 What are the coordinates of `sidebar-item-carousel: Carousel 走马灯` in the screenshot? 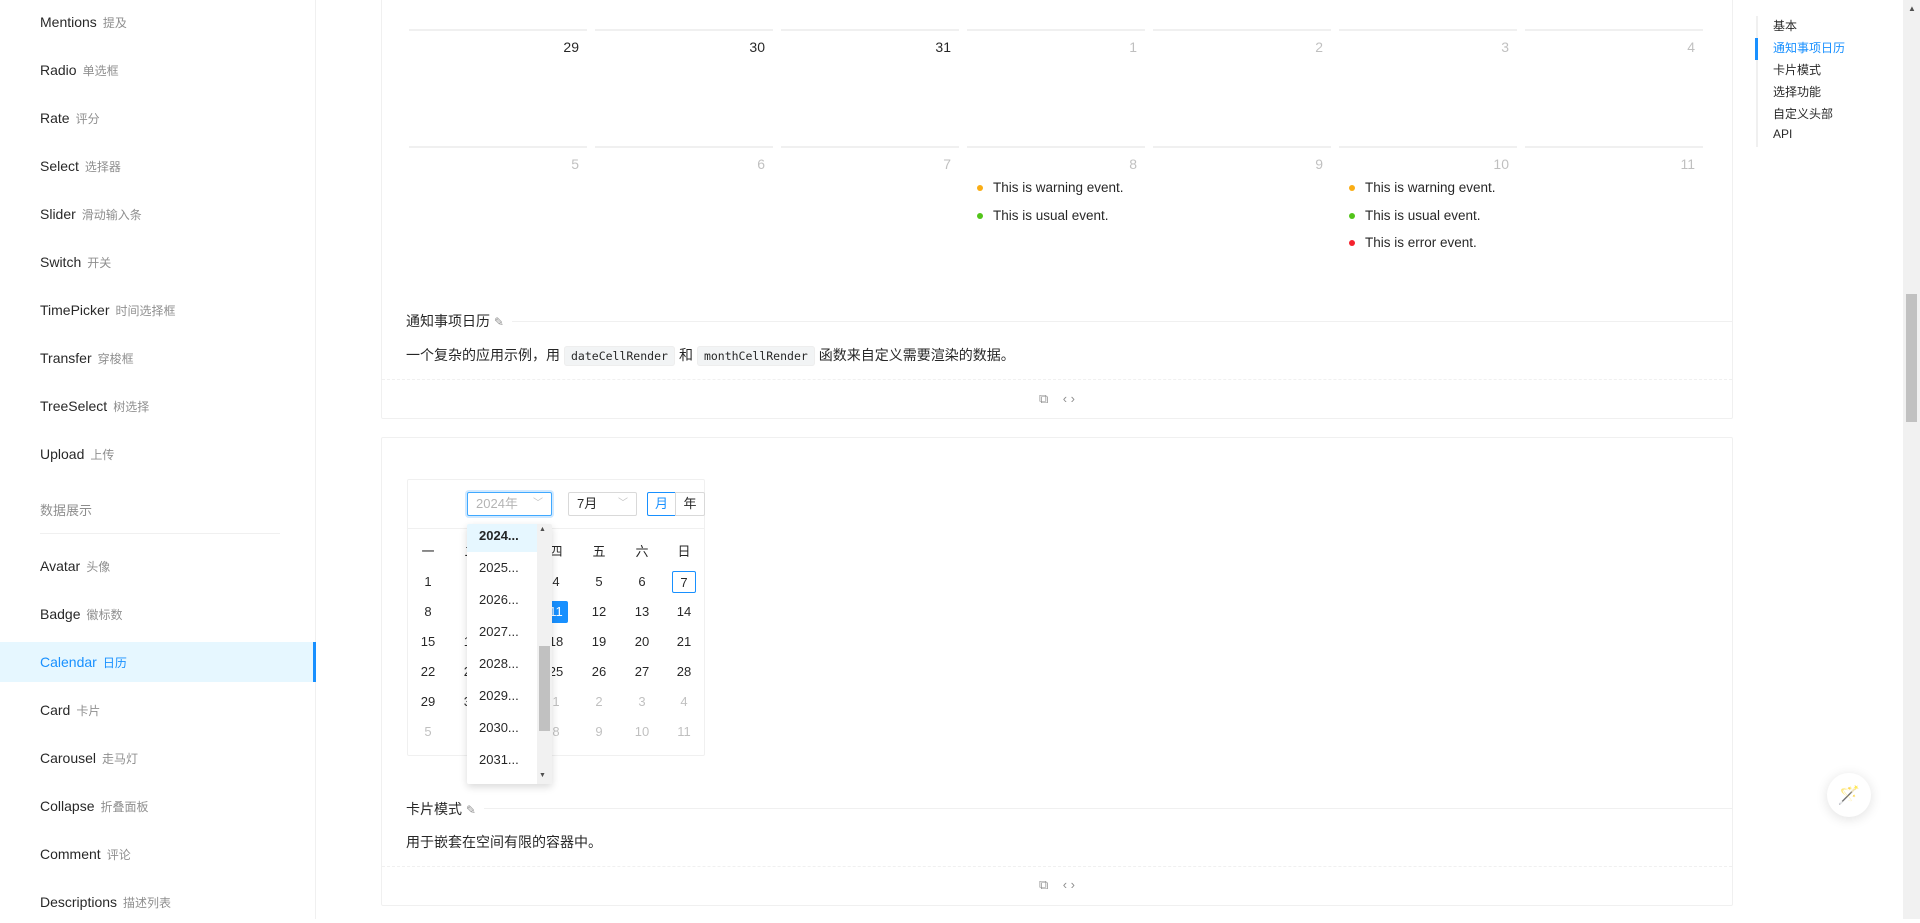 It's located at (158, 758).